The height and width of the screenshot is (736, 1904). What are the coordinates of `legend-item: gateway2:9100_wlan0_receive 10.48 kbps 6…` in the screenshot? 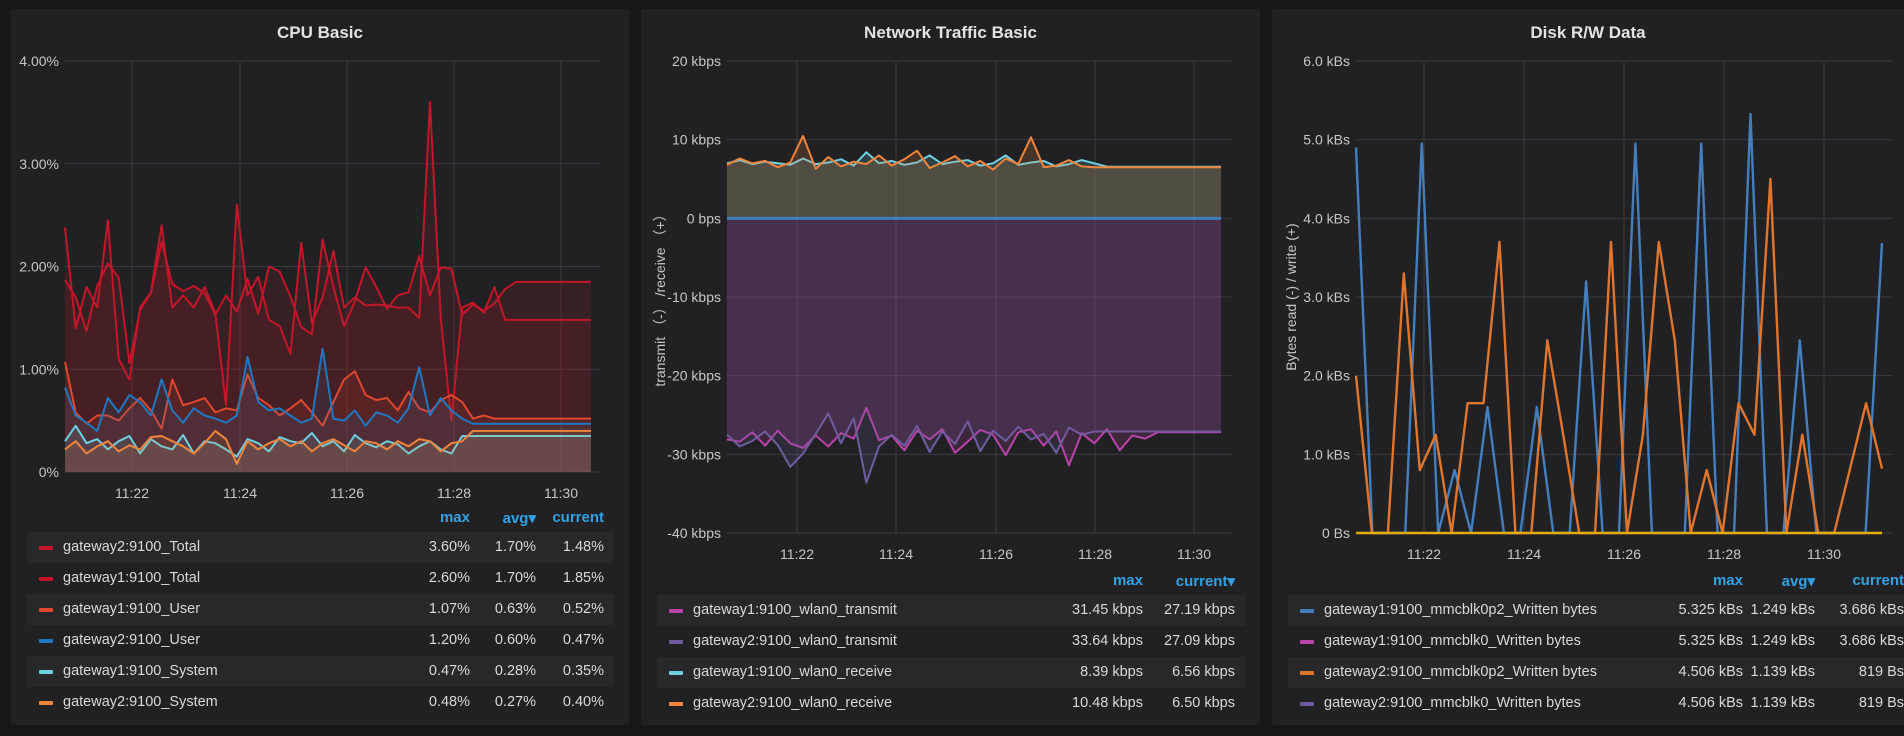 It's located at (951, 703).